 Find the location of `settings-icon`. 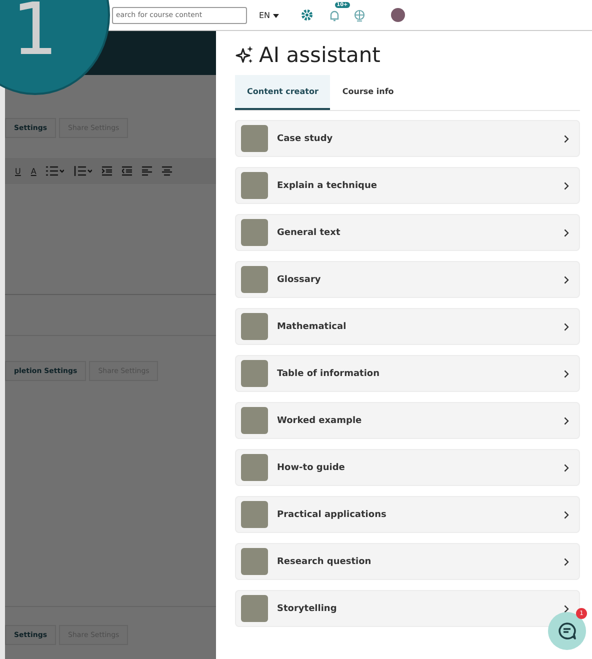

settings-icon is located at coordinates (306, 15).